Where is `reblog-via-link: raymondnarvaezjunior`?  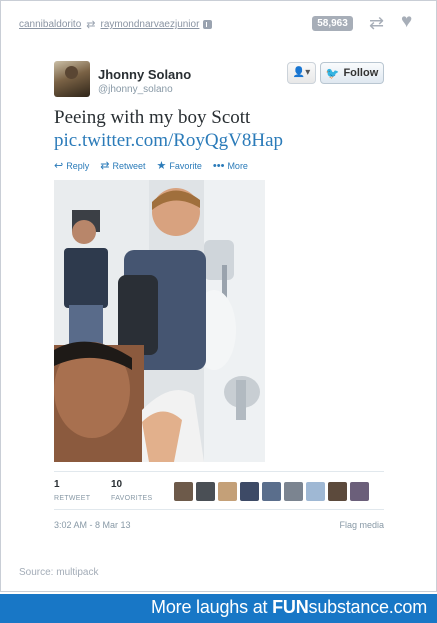 reblog-via-link: raymondnarvaezjunior is located at coordinates (149, 24).